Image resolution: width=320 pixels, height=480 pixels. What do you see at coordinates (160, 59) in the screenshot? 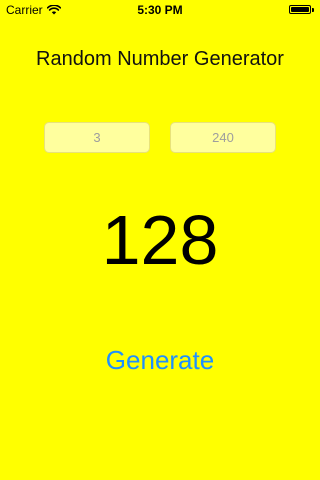
I see `app-title: Random Number Generator` at bounding box center [160, 59].